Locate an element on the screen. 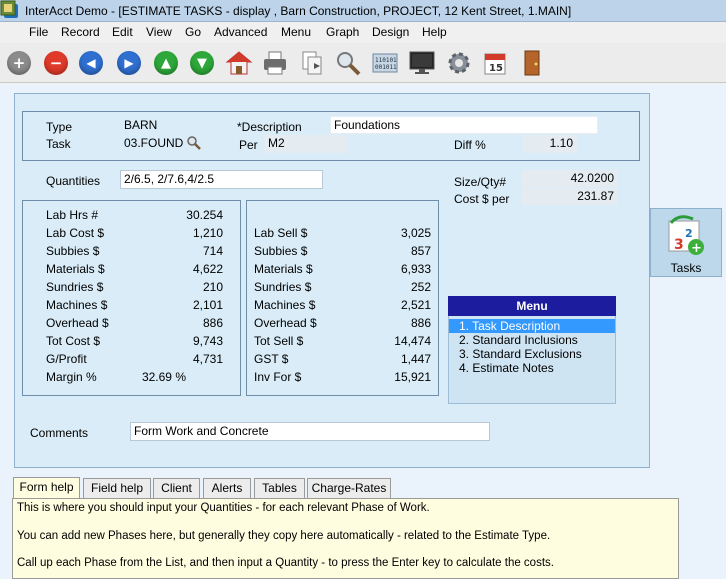 The image size is (726, 579). sell-value: 2,521 is located at coordinates (415, 305).